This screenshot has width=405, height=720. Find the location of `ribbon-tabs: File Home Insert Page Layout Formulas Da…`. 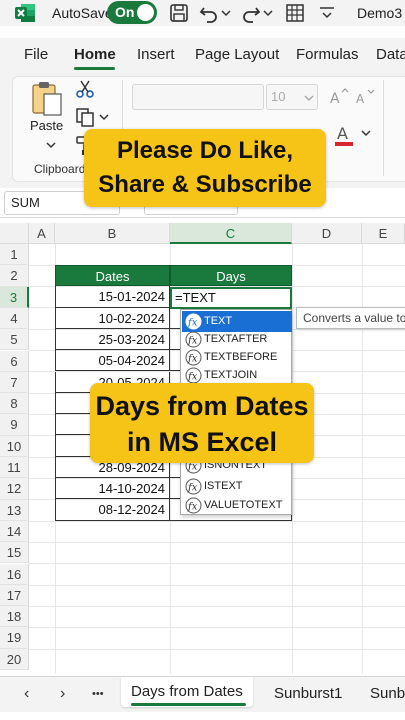

ribbon-tabs: File Home Insert Page Layout Formulas Da… is located at coordinates (202, 54).